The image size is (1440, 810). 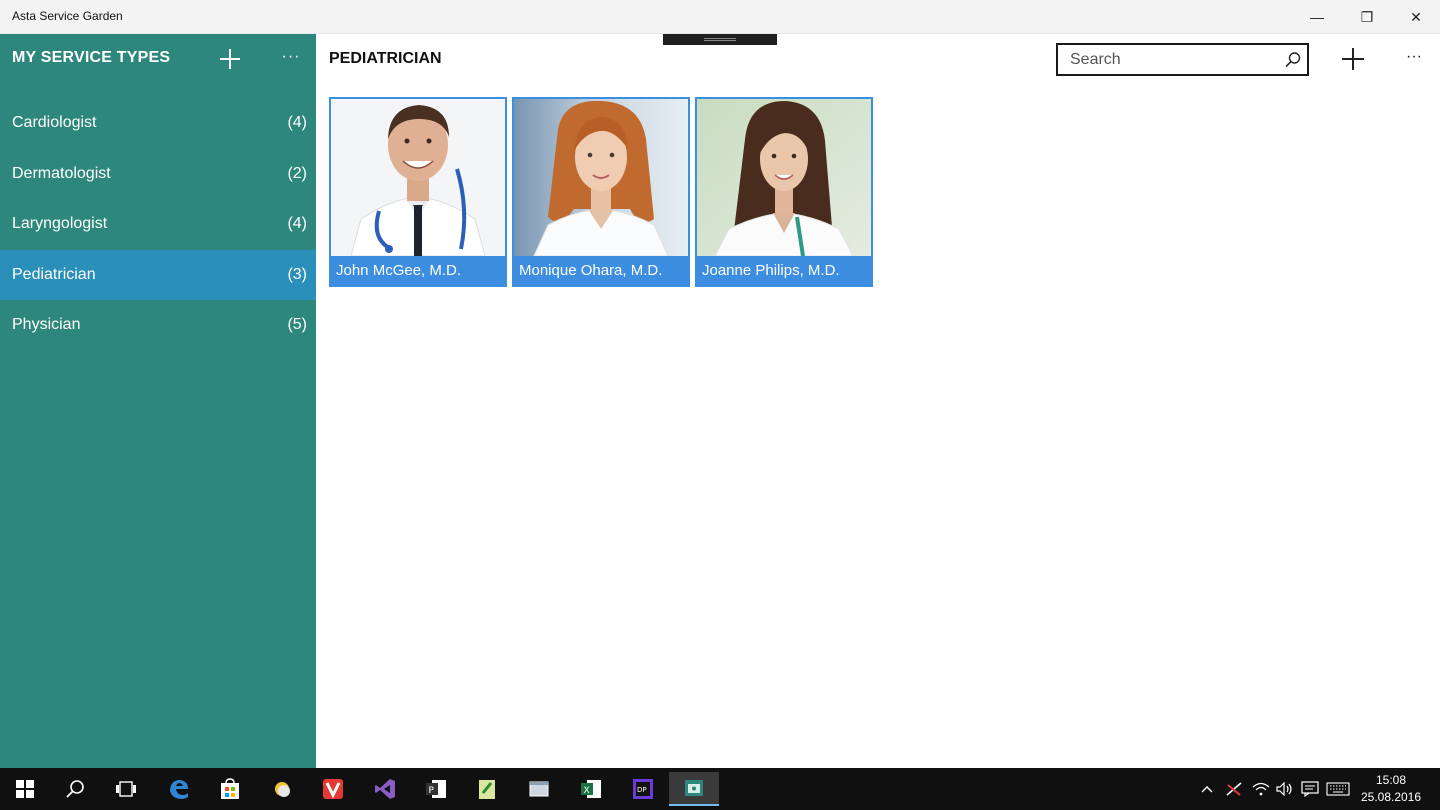 What do you see at coordinates (282, 789) in the screenshot?
I see `sun-app-icon` at bounding box center [282, 789].